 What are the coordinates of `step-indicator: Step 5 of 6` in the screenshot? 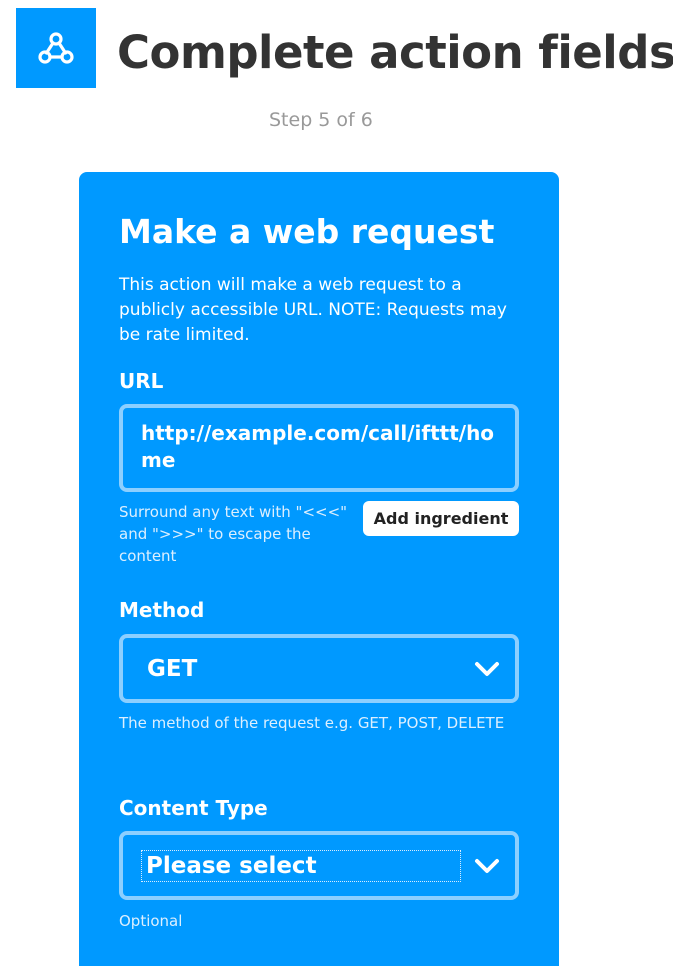 It's located at (321, 120).